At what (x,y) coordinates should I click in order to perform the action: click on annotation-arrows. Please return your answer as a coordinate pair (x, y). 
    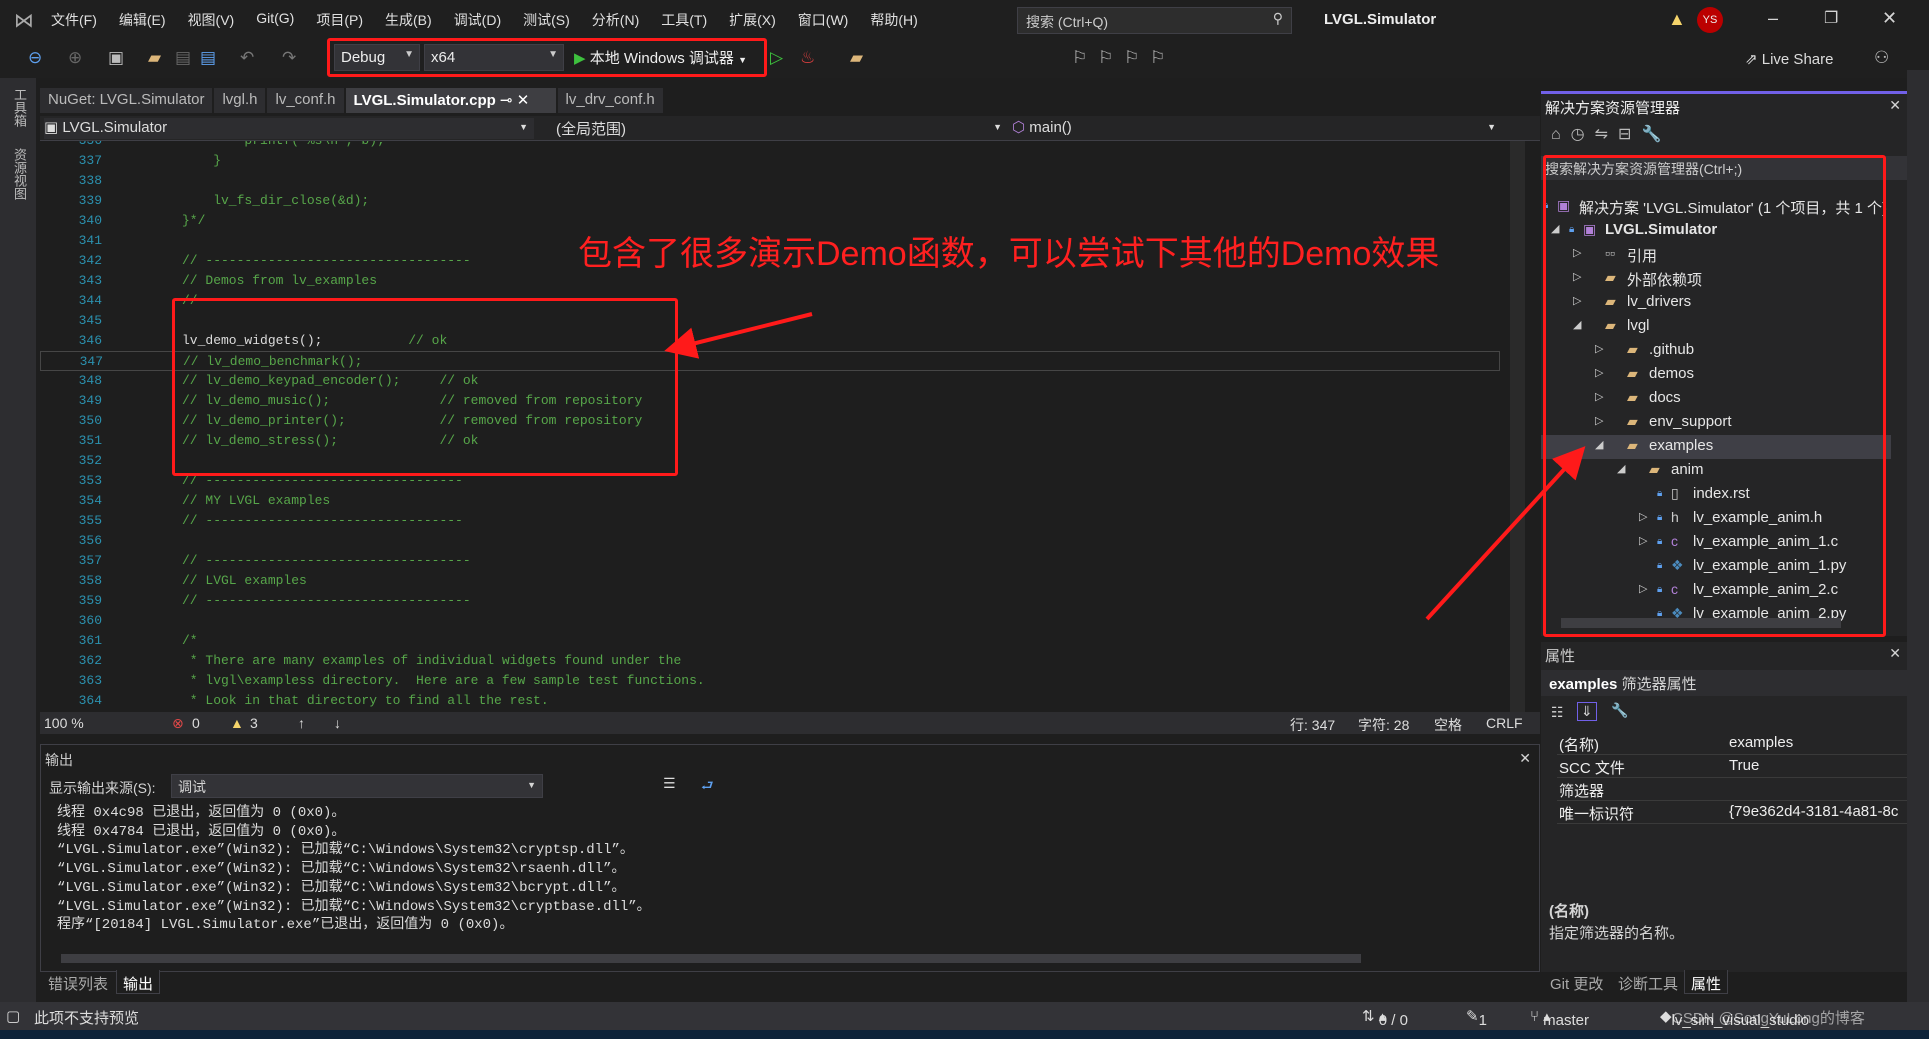
    Looking at the image, I should click on (1125, 466).